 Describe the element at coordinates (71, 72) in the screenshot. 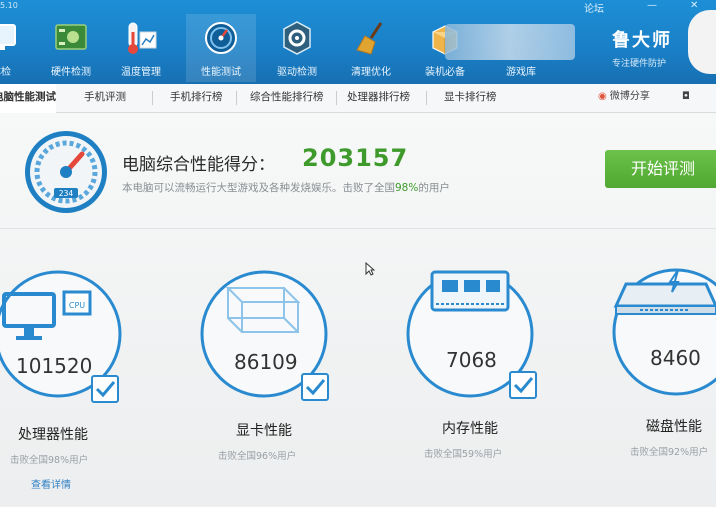

I see `toolbar-label: 硬件检测` at that location.